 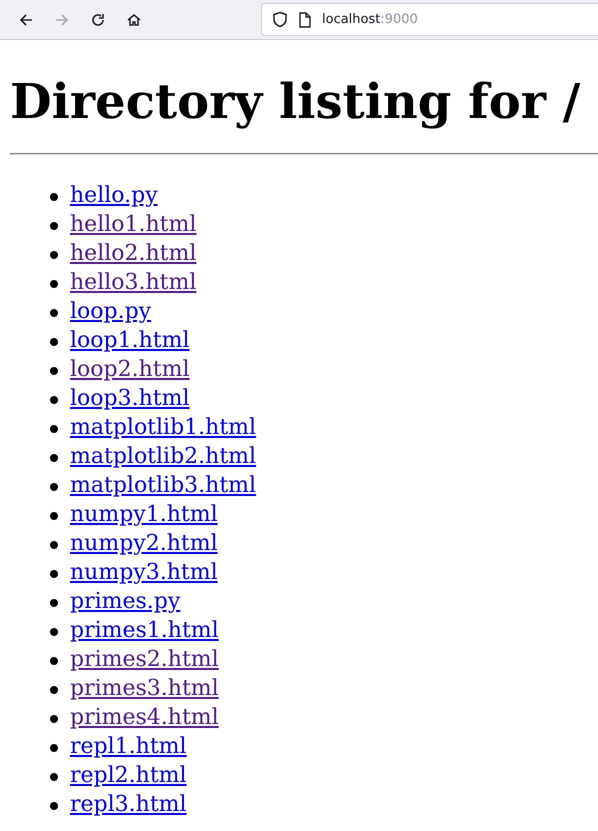 What do you see at coordinates (133, 224) in the screenshot?
I see `file-link: hello1.html` at bounding box center [133, 224].